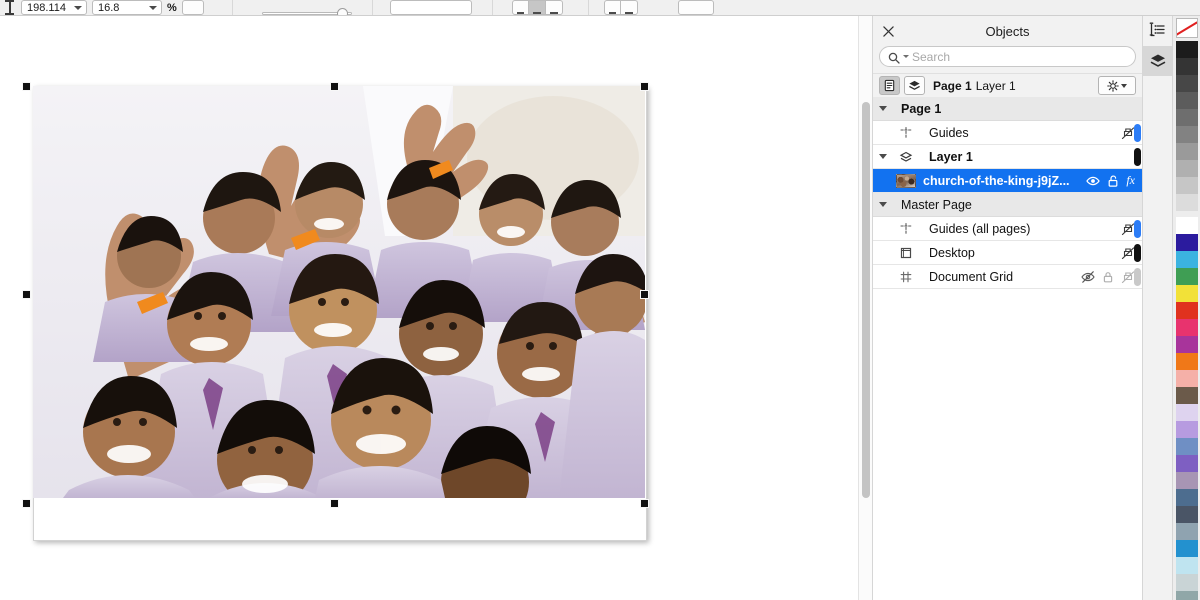 The height and width of the screenshot is (600, 1200). Describe the element at coordinates (1093, 181) in the screenshot. I see `eye-icon` at that location.